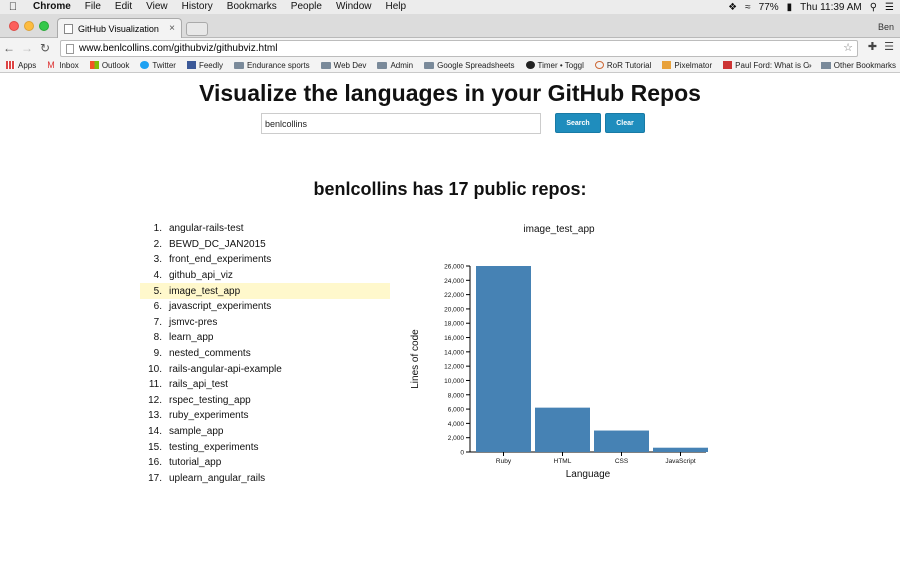 This screenshot has height=563, width=900. What do you see at coordinates (214, 447) in the screenshot?
I see `repo-name: testing_experiments` at bounding box center [214, 447].